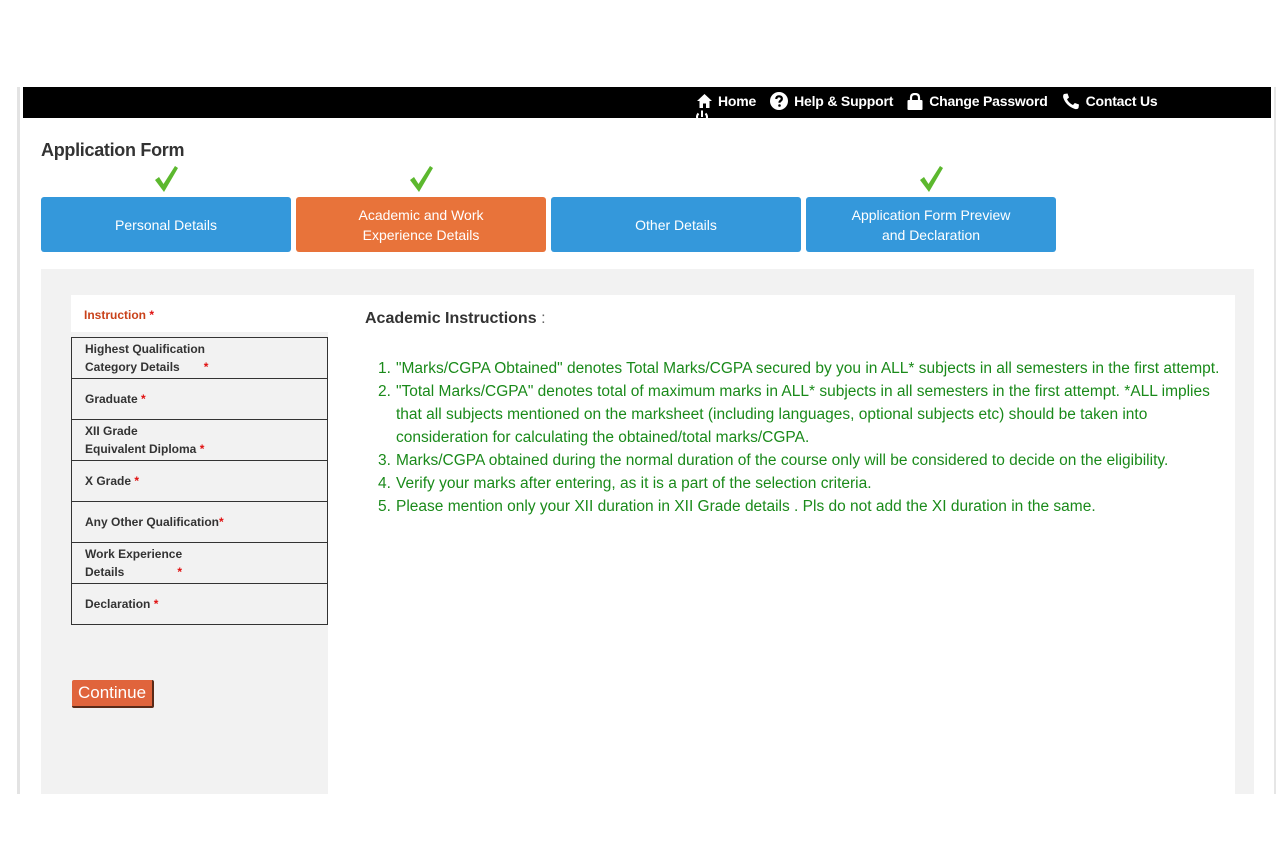  I want to click on sidebar-item-label: XII Grade, so click(111, 431).